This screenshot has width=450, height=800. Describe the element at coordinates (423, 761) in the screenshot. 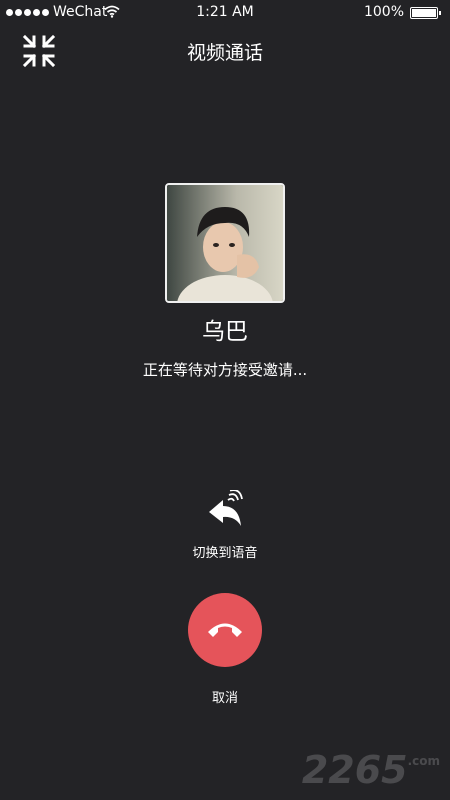

I see `watermark-suffix: .com` at that location.